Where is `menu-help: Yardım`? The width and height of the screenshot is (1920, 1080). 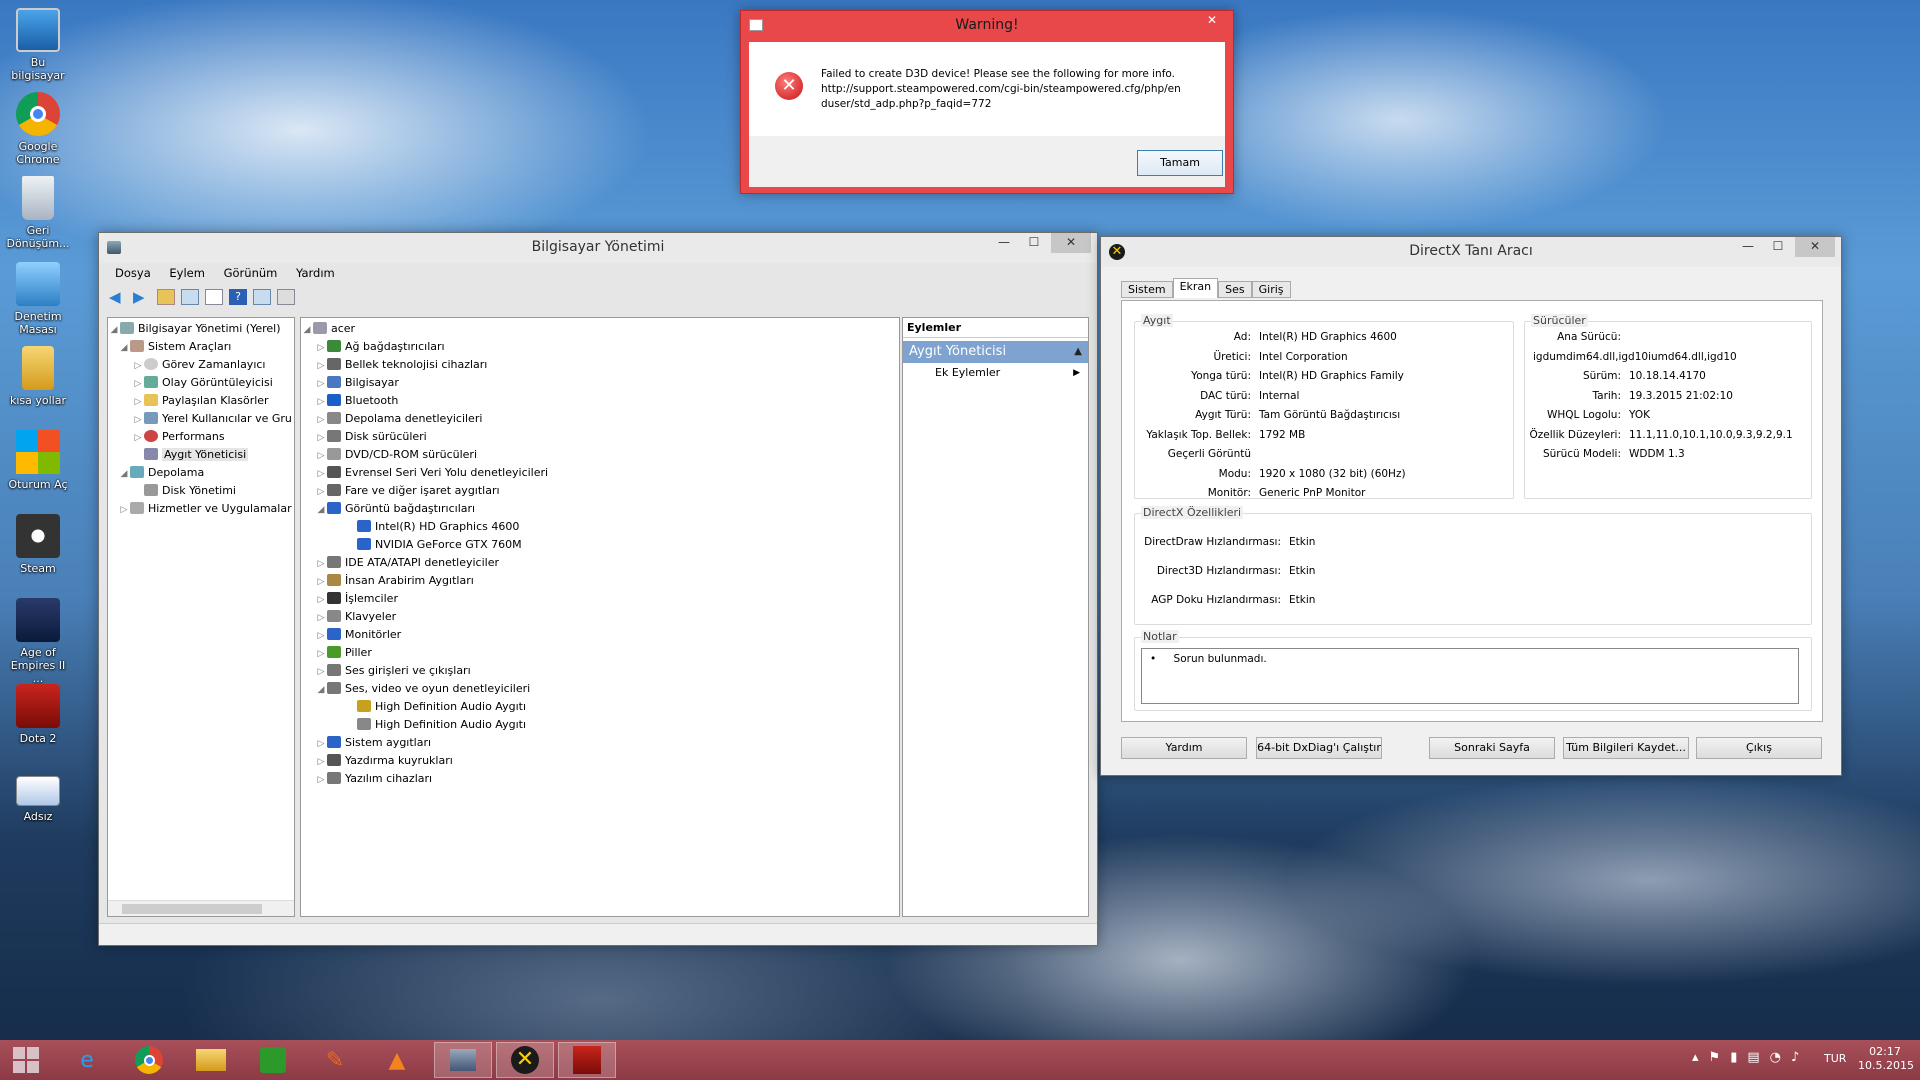 menu-help: Yardım is located at coordinates (315, 273).